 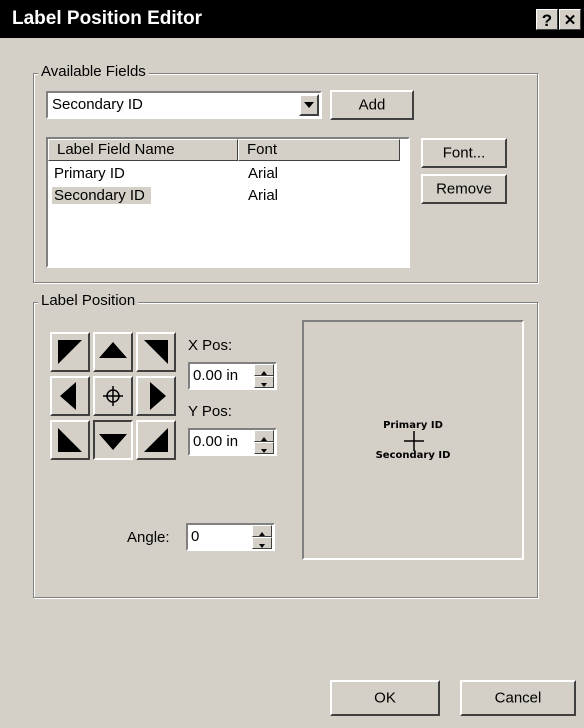 What do you see at coordinates (264, 448) in the screenshot?
I see `y-pos-decrement-button` at bounding box center [264, 448].